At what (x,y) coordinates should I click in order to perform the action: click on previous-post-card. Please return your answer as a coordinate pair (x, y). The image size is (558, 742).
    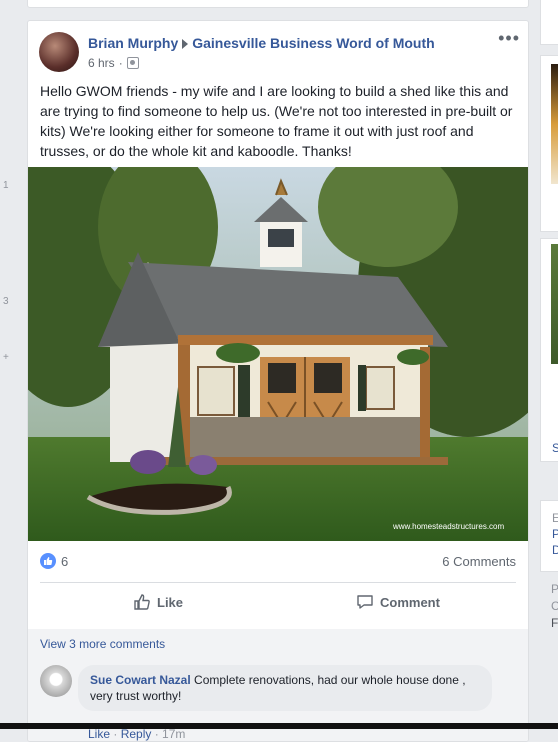
    Looking at the image, I should click on (278, 4).